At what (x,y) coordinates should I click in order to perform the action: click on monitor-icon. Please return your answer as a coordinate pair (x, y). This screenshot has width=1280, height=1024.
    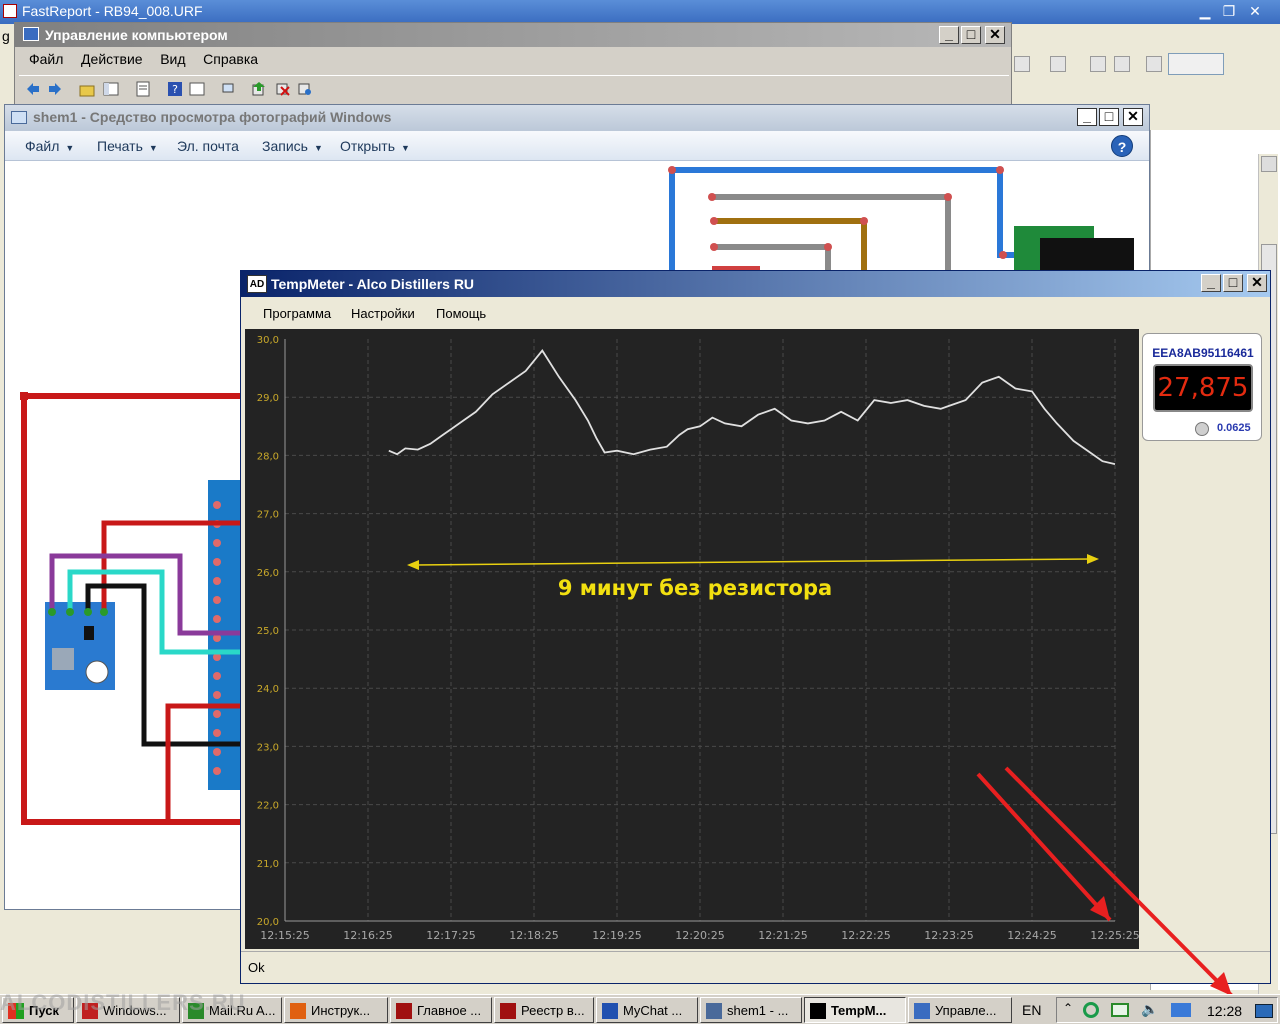
    Looking at the image, I should click on (1181, 1010).